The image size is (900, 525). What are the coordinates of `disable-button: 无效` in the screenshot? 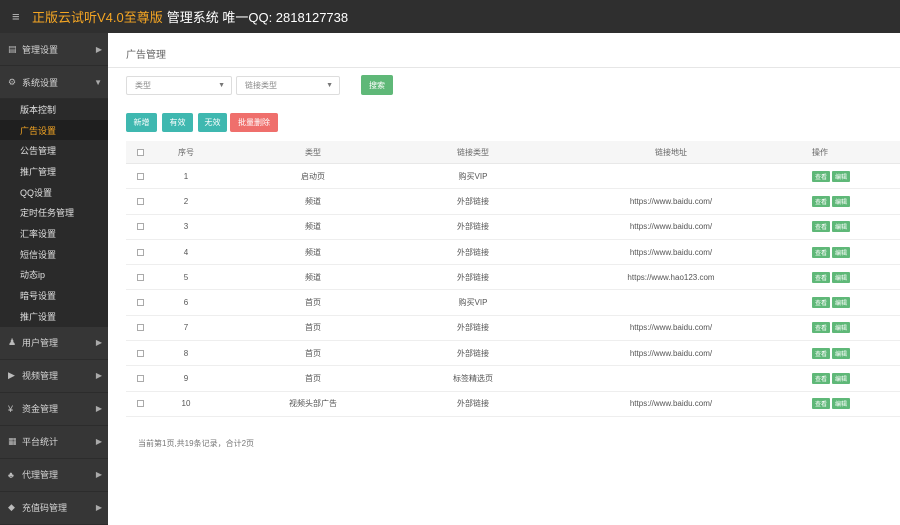 It's located at (212, 122).